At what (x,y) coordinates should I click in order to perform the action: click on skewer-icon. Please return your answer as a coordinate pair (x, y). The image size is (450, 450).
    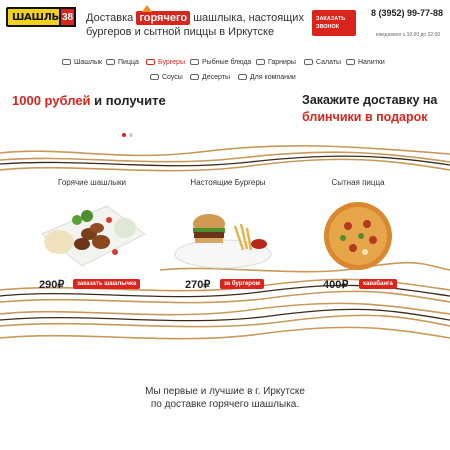
    Looking at the image, I should click on (66, 62).